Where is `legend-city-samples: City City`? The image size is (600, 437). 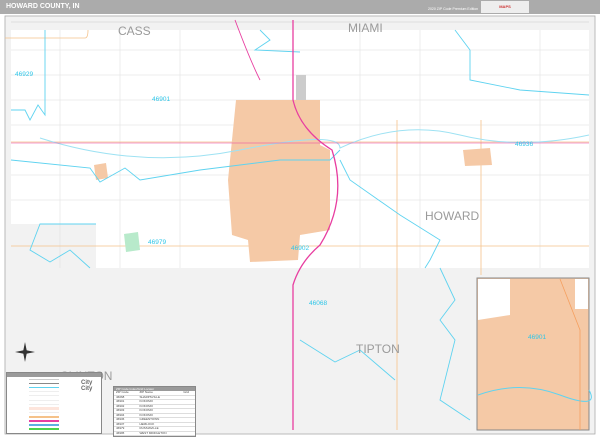
legend-city-samples: City City is located at coordinates (86, 386).